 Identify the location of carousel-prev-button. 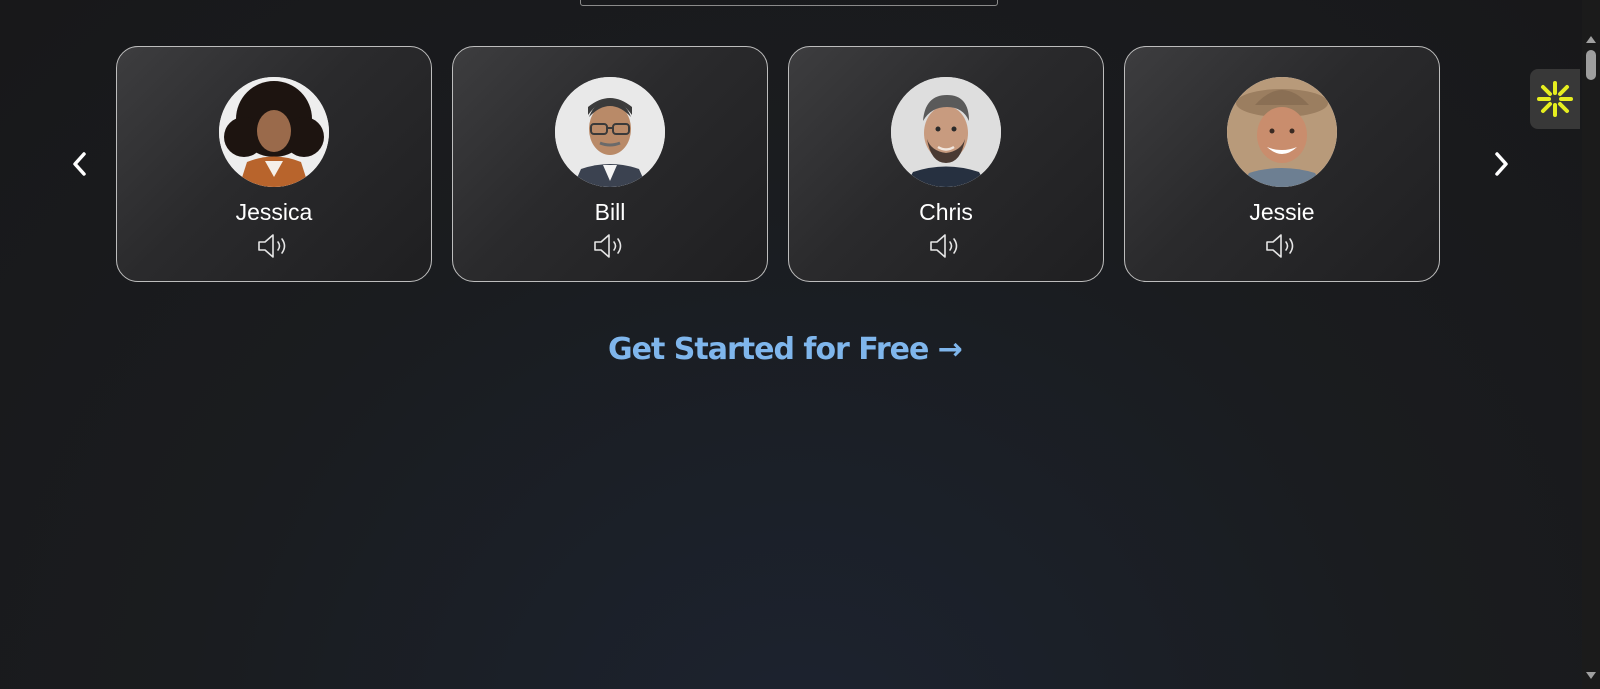
(80, 164).